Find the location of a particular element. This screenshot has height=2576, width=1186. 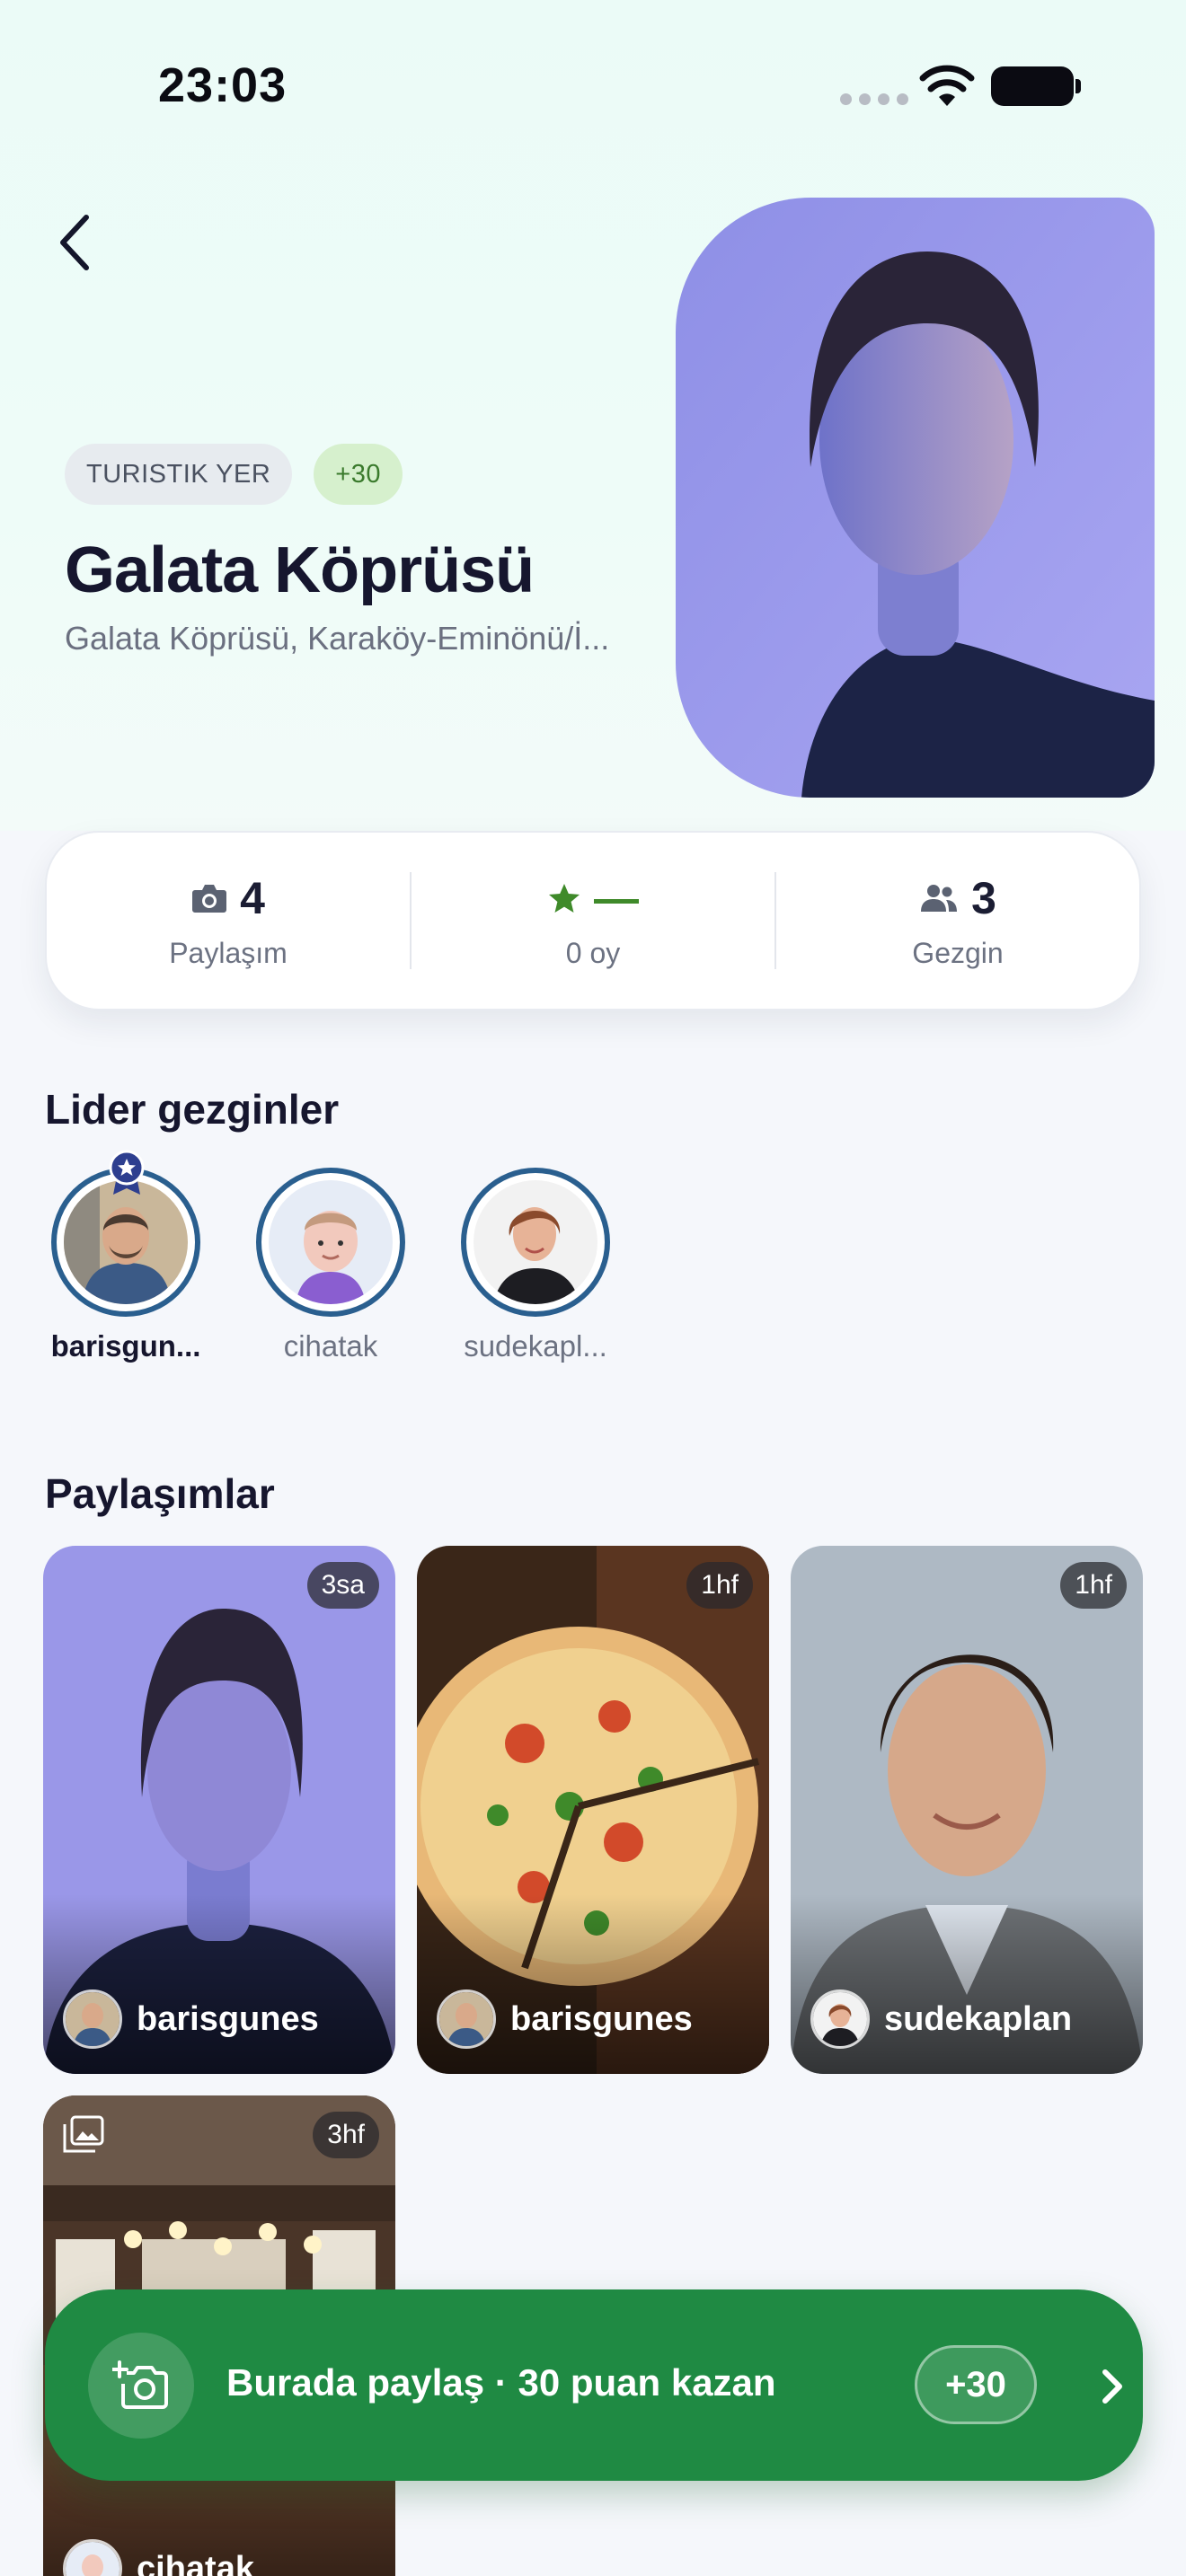

place-cover-photo is located at coordinates (915, 498).